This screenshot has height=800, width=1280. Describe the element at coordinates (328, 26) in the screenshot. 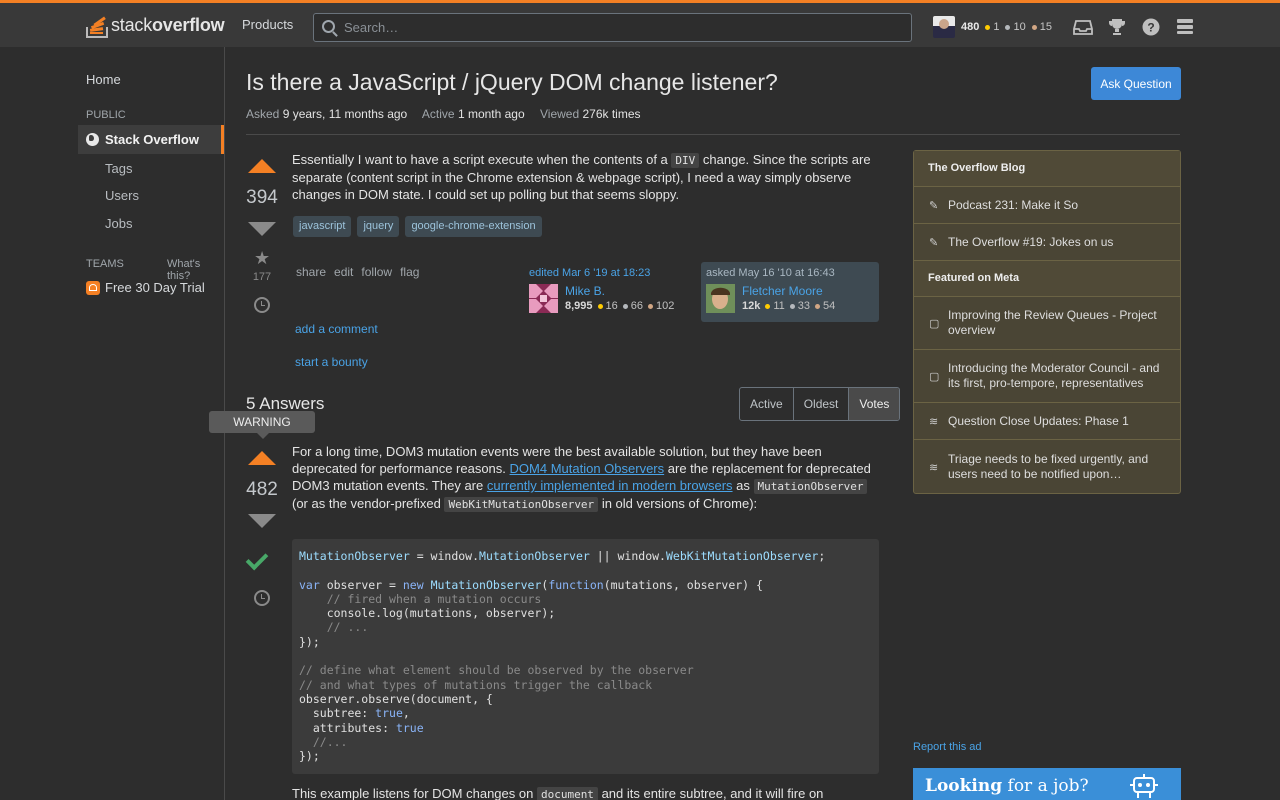

I see `search-icon` at that location.